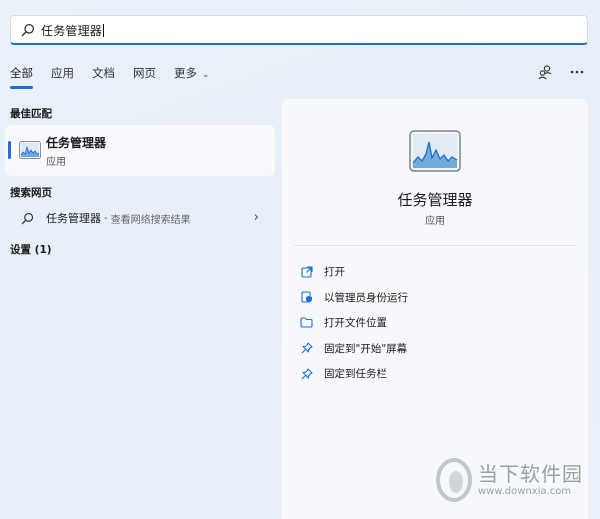 Image resolution: width=600 pixels, height=519 pixels. I want to click on search-input: 任务管理器, so click(73, 29).